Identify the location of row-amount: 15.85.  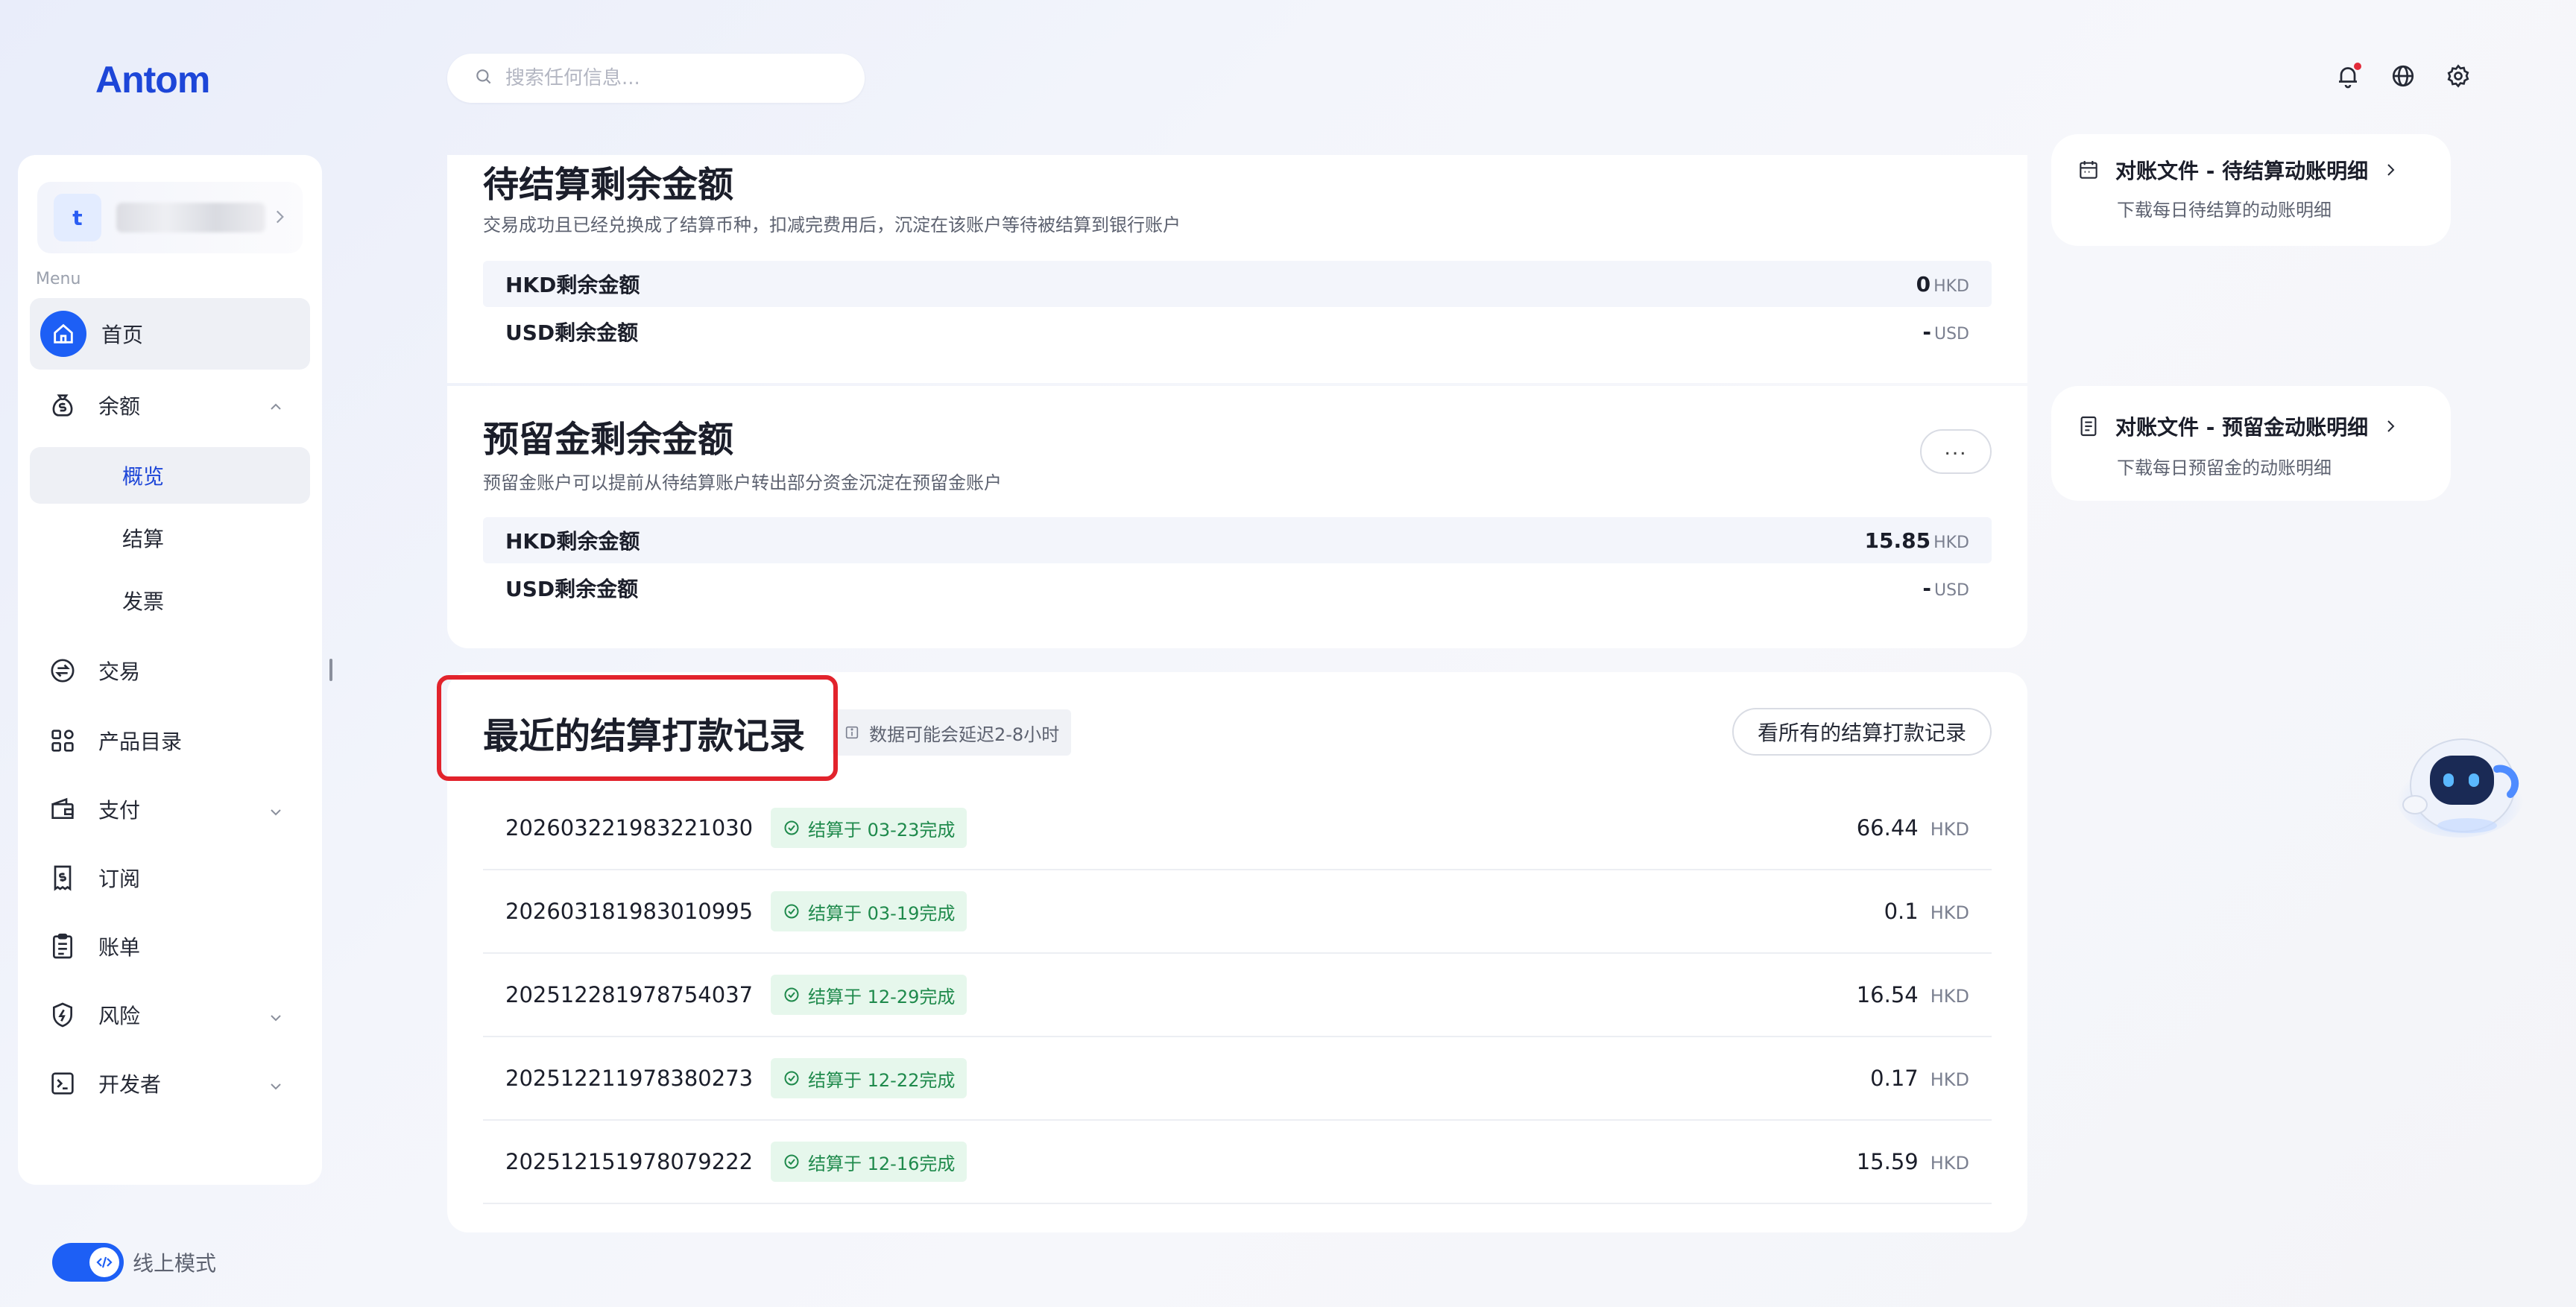
(1897, 540).